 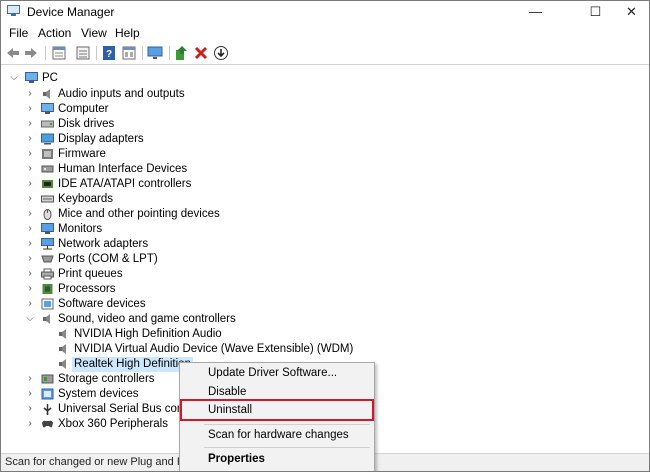 What do you see at coordinates (277, 460) in the screenshot?
I see `menu-properties: Properties` at bounding box center [277, 460].